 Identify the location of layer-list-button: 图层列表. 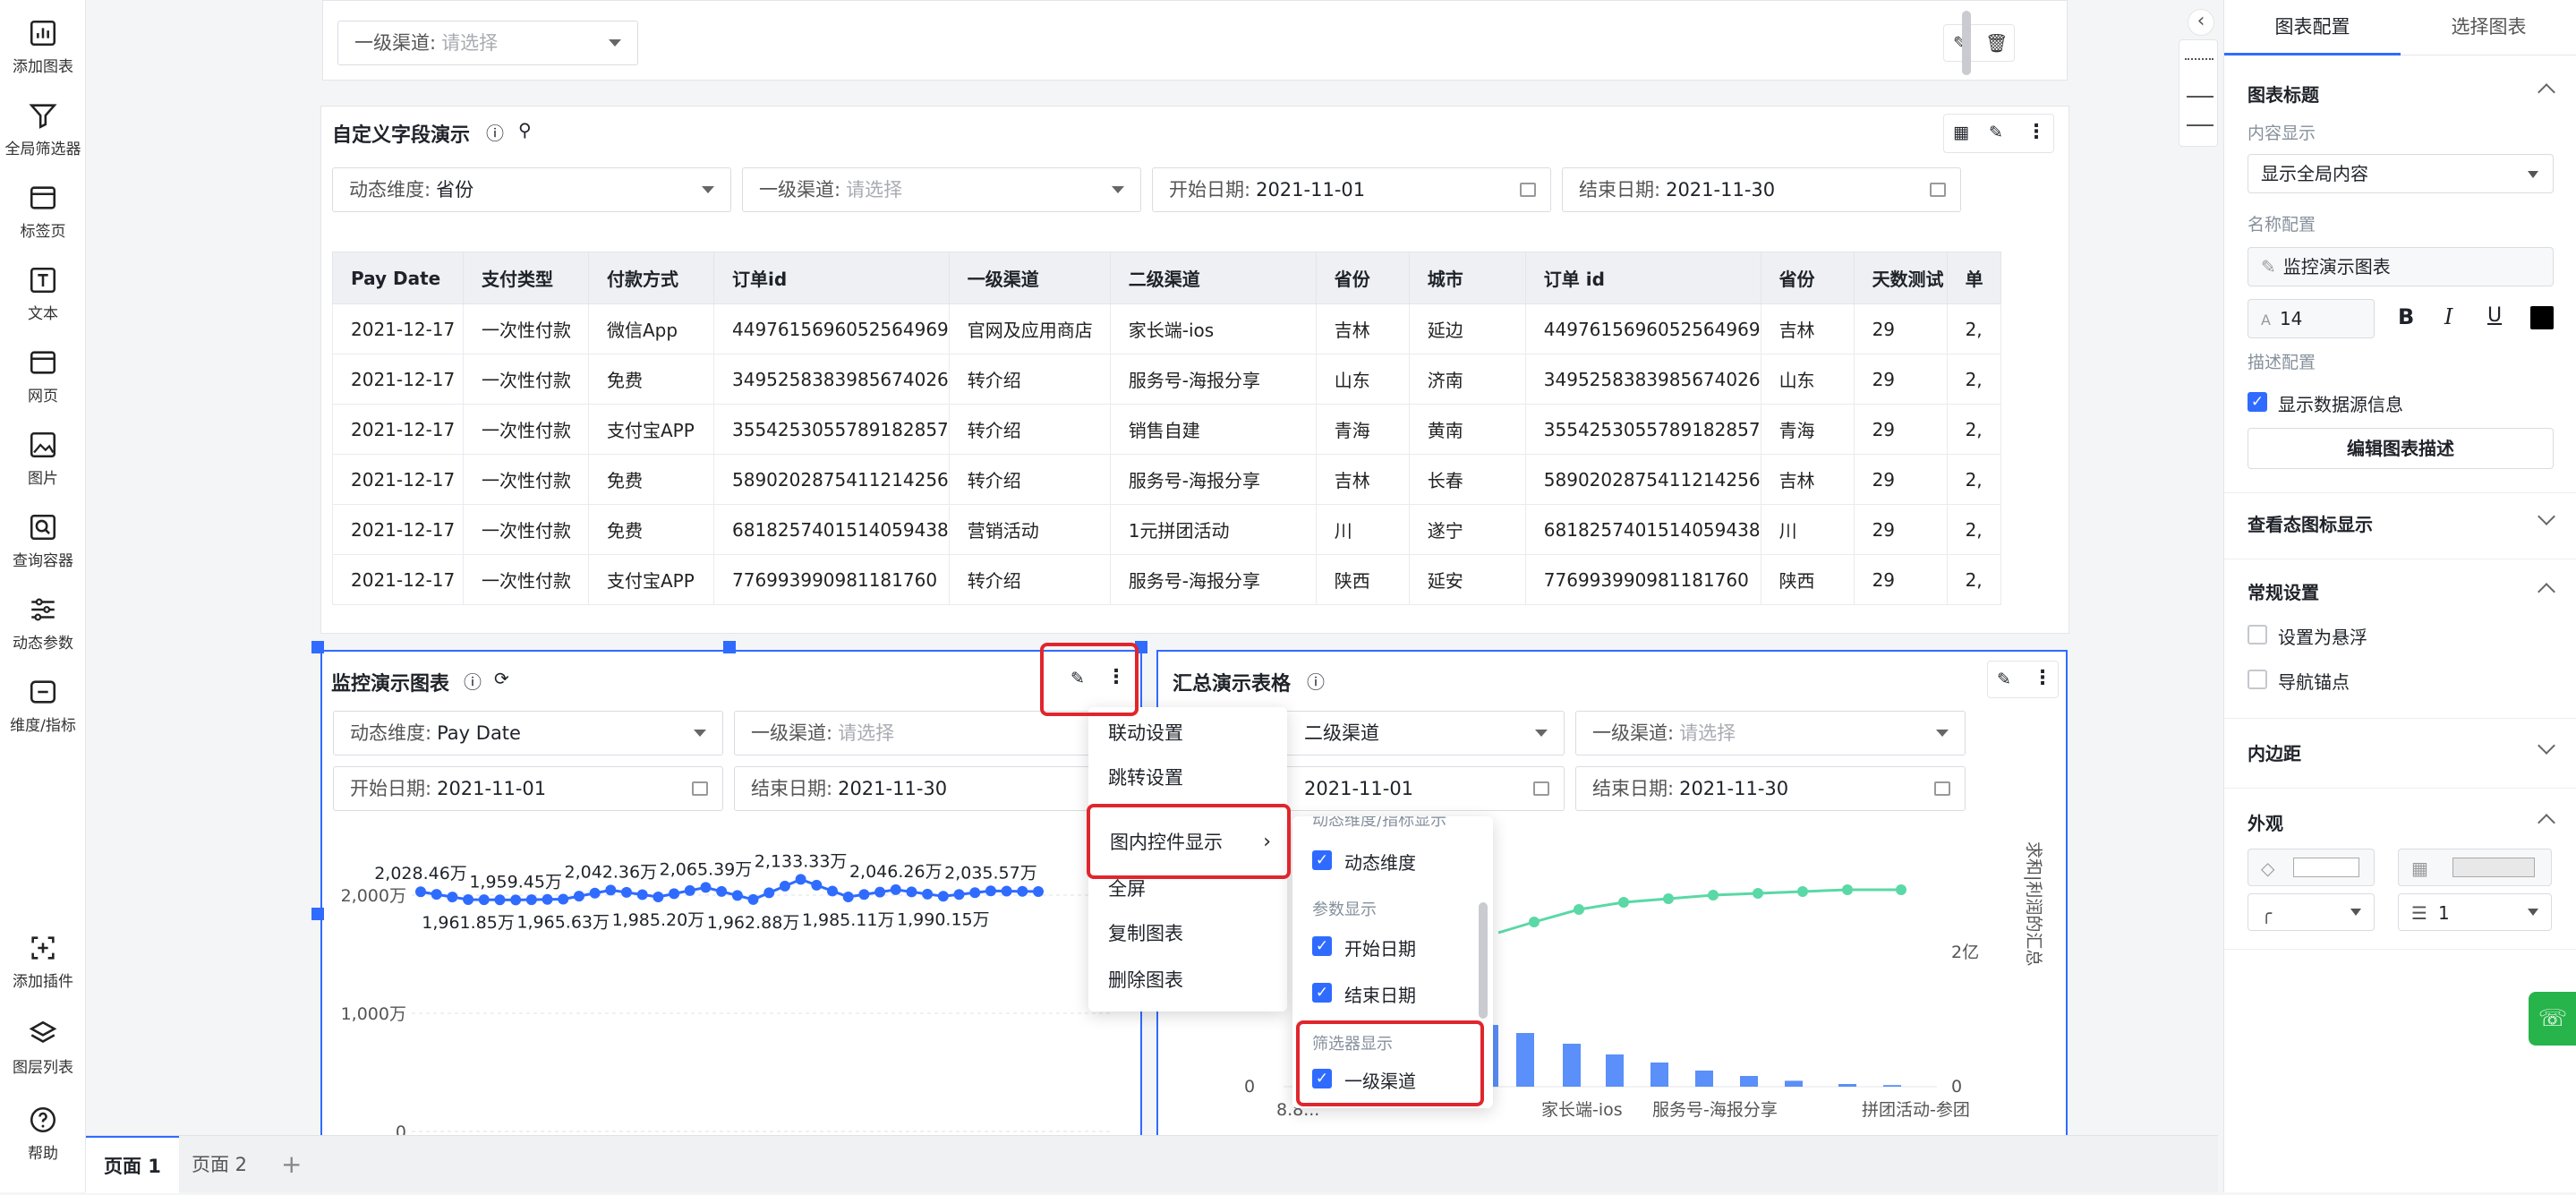
(43, 1047).